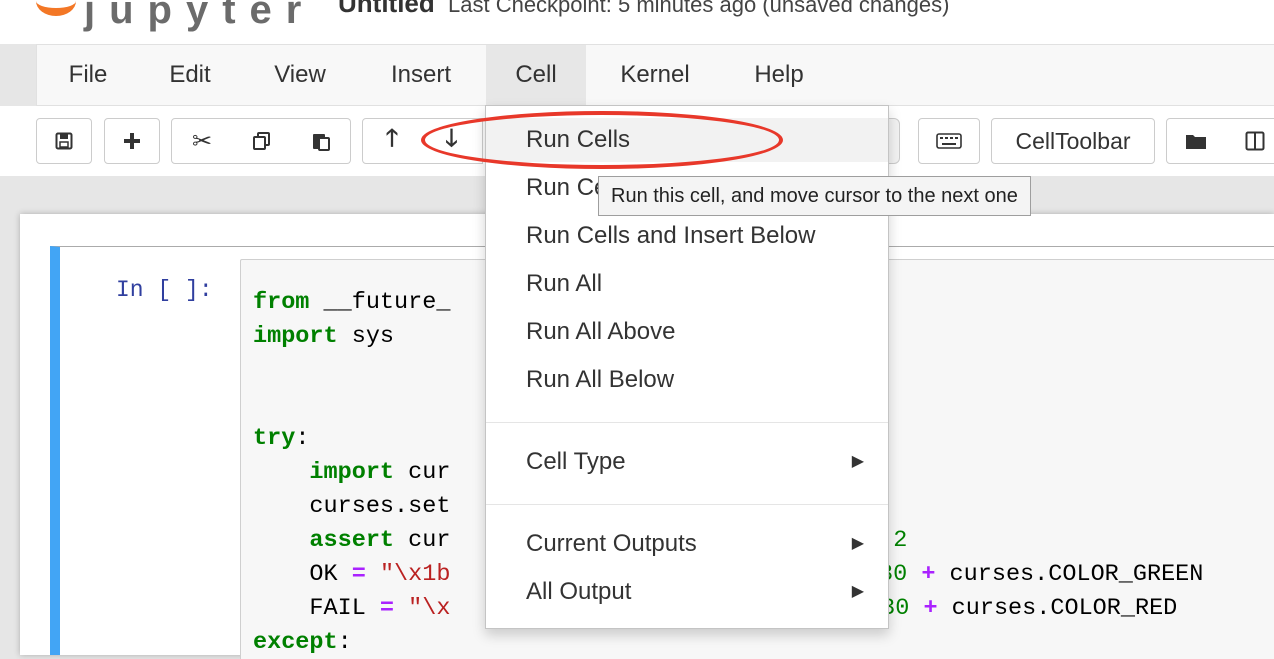  Describe the element at coordinates (536, 75) in the screenshot. I see `menu-cell: Cell` at that location.